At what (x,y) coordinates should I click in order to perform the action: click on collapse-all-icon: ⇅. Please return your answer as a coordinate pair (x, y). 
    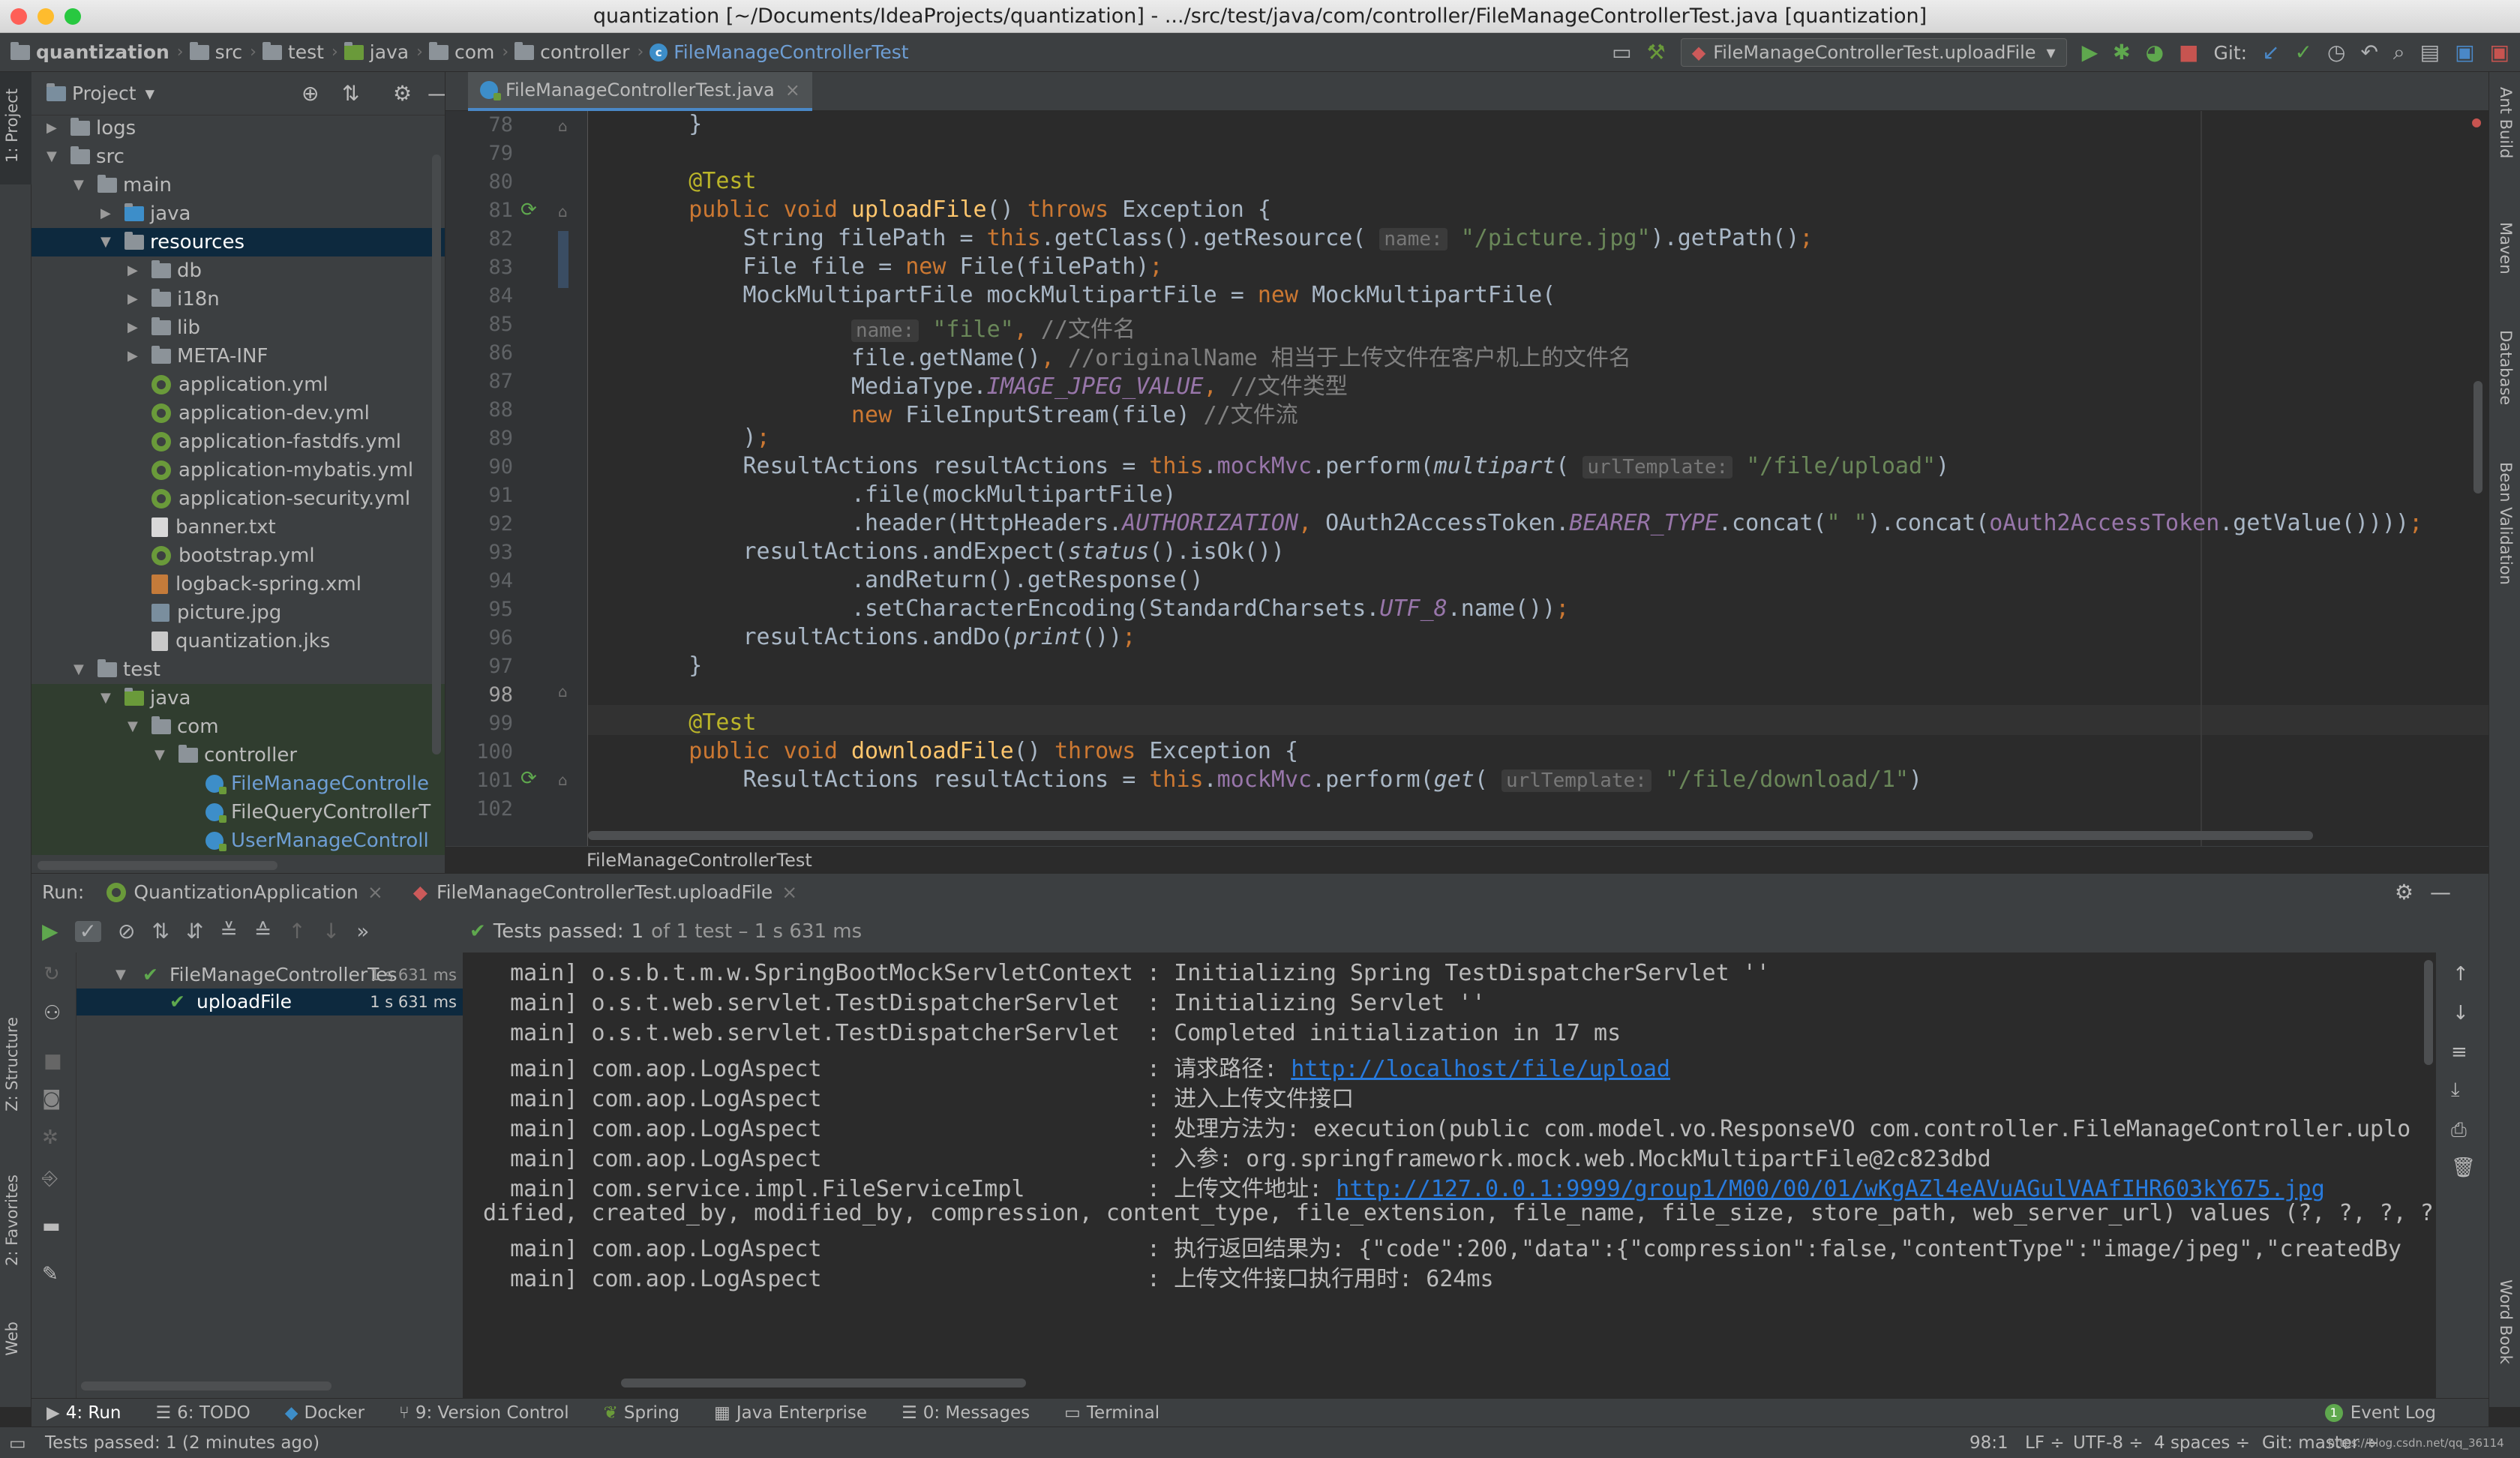
    Looking at the image, I should click on (350, 93).